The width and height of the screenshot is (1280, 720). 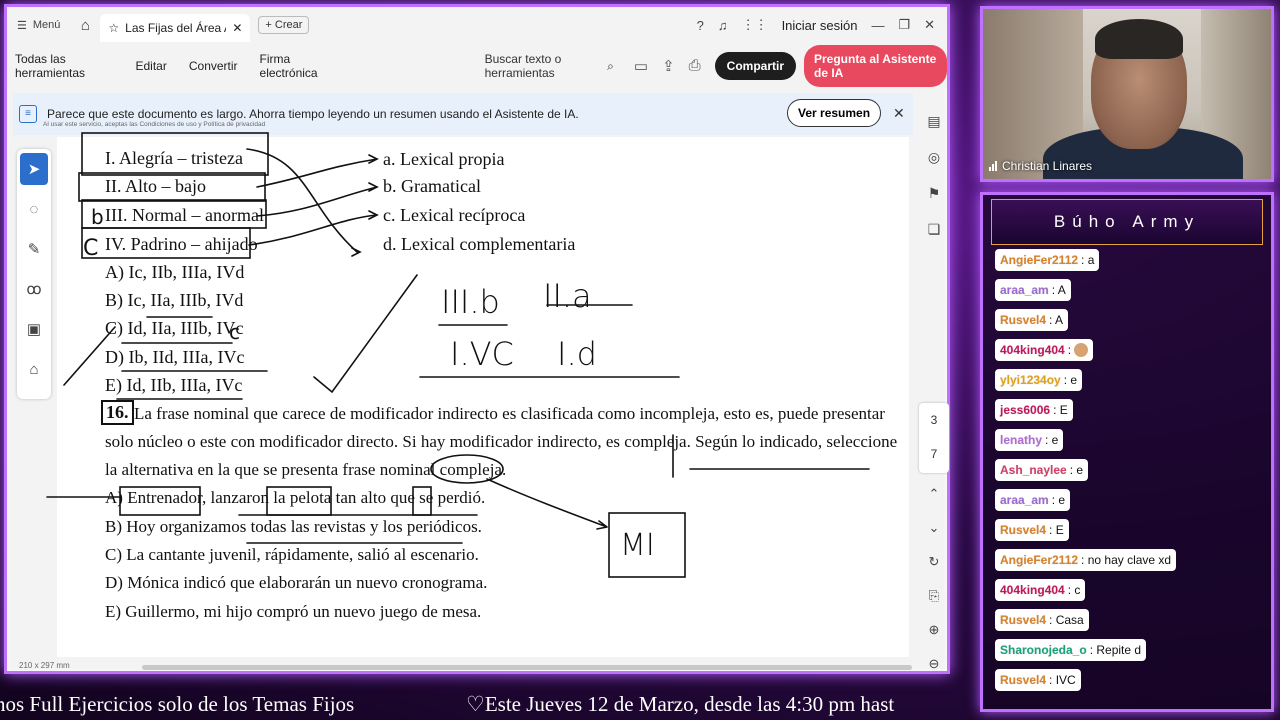 I want to click on chat-message: Sharonojeda_o: Repite d, so click(x=1071, y=650).